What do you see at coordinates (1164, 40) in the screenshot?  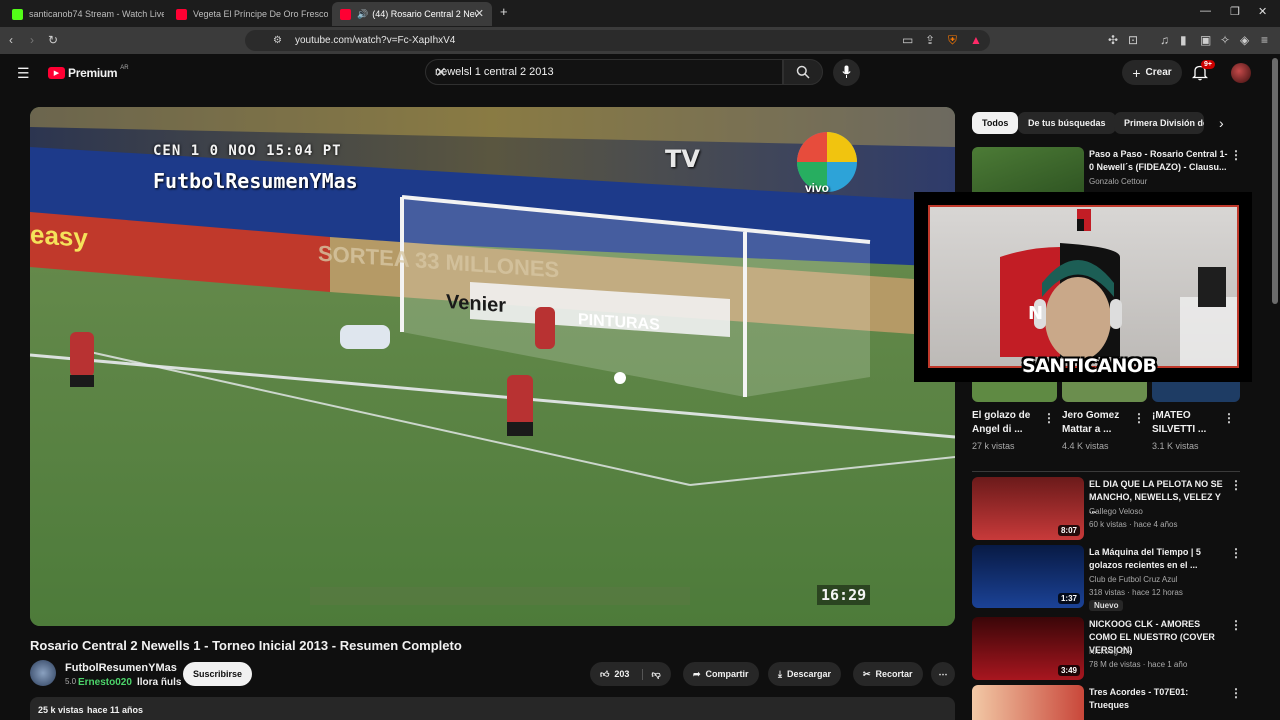 I see `media-icon: ♫` at bounding box center [1164, 40].